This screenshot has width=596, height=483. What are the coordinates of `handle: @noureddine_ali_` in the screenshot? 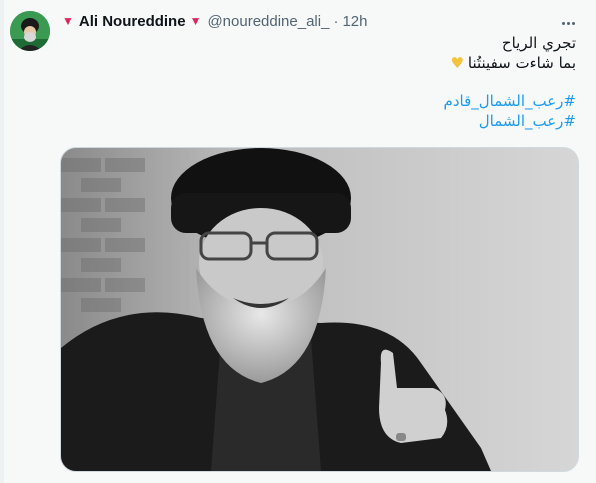 It's located at (268, 21).